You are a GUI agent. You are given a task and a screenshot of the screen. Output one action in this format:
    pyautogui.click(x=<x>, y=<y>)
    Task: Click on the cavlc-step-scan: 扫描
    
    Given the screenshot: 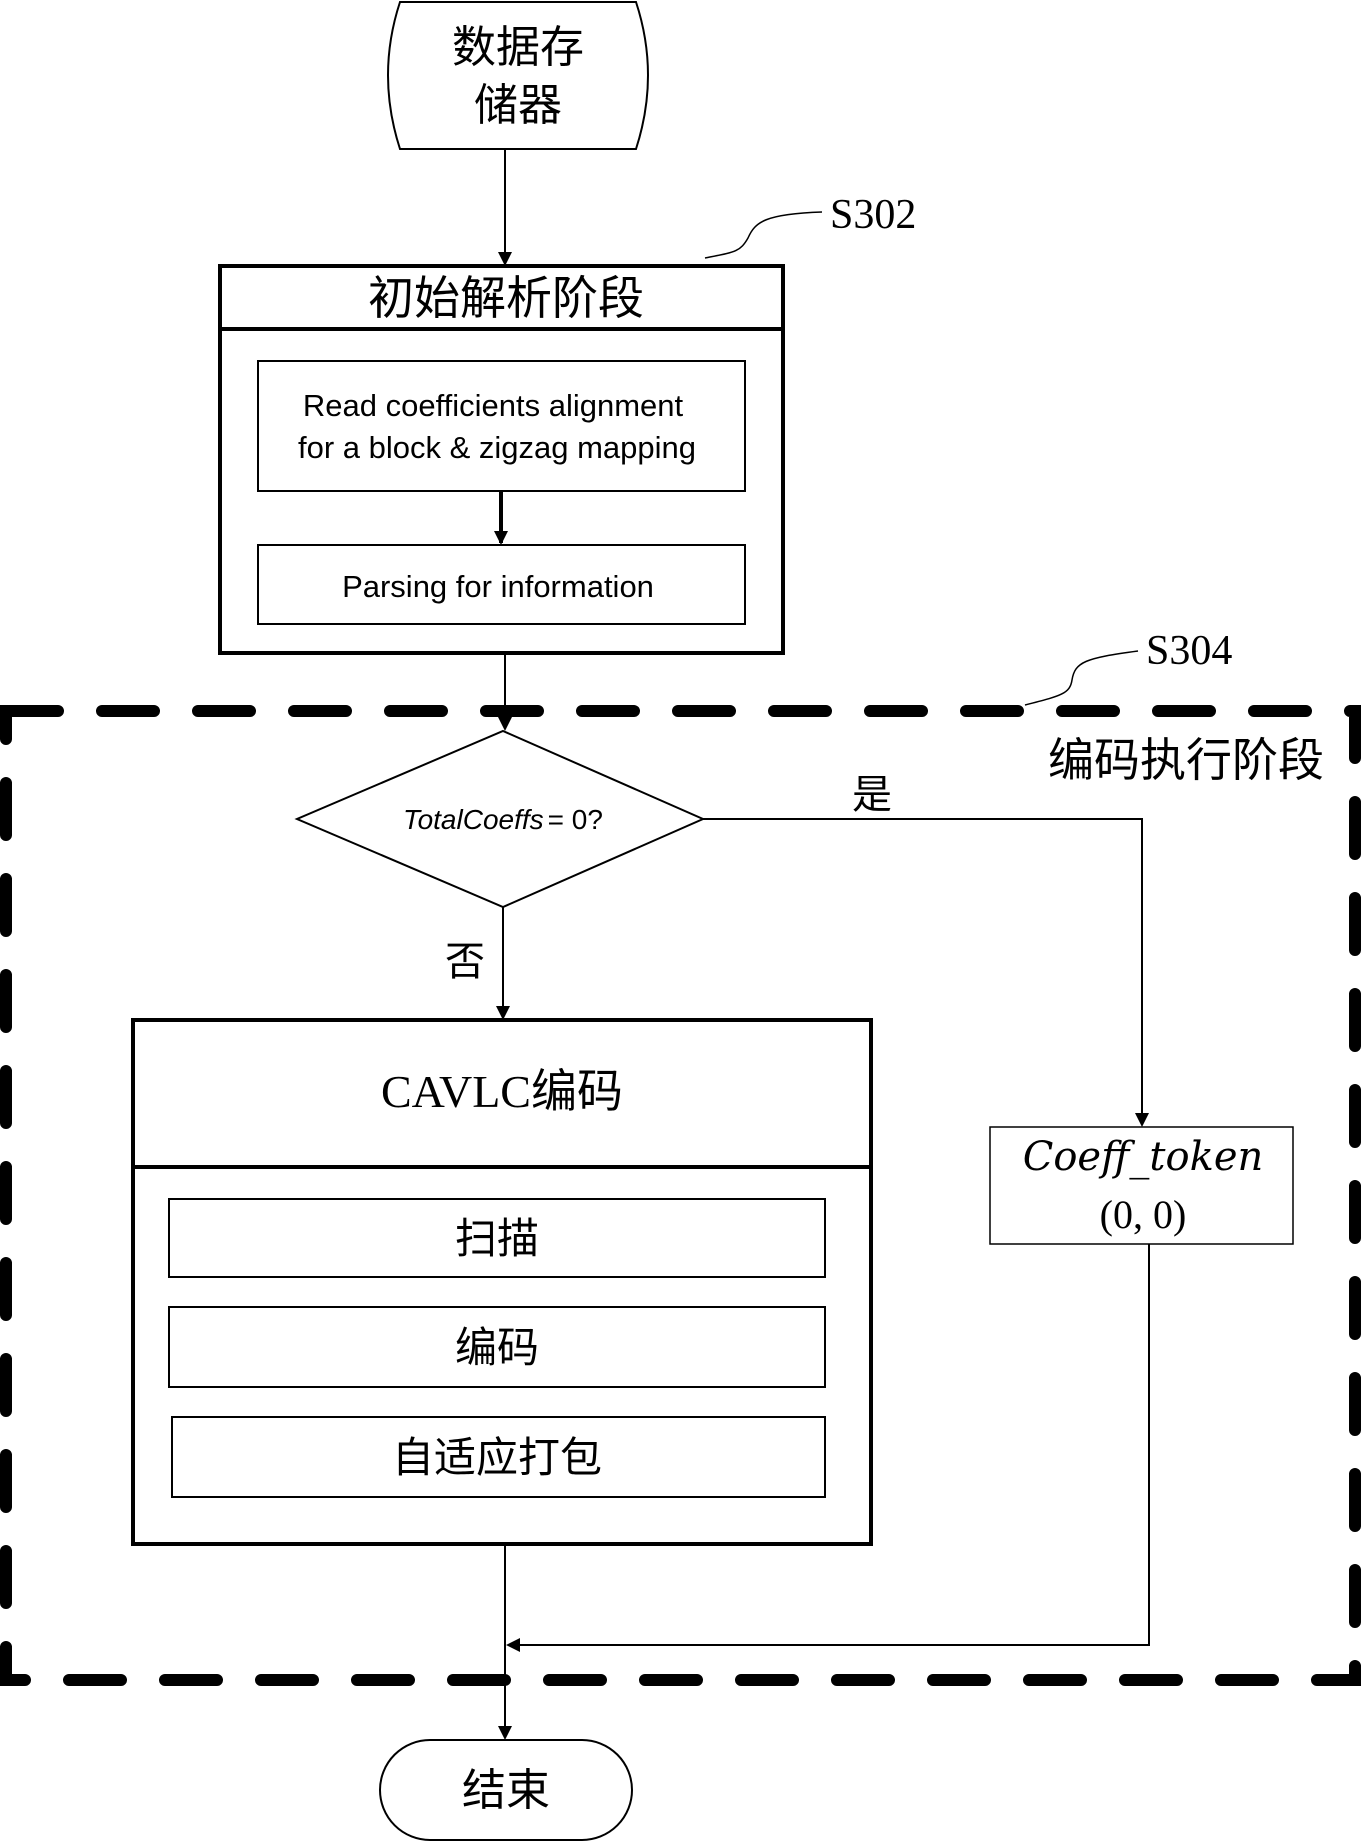 What is the action you would take?
    pyautogui.click(x=497, y=1238)
    